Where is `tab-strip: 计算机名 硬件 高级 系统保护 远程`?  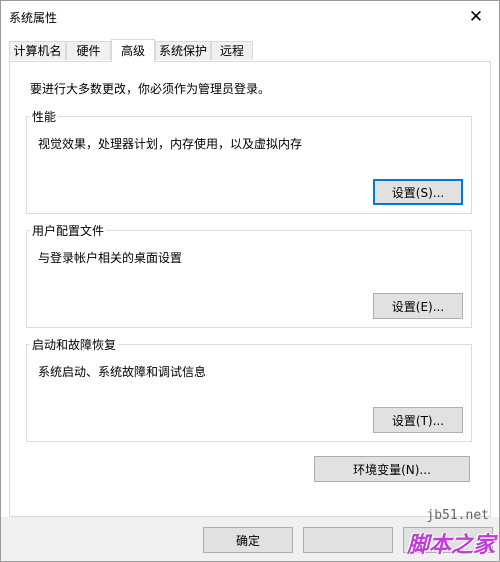
tab-strip: 计算机名 硬件 高级 系统保护 远程 is located at coordinates (250, 50).